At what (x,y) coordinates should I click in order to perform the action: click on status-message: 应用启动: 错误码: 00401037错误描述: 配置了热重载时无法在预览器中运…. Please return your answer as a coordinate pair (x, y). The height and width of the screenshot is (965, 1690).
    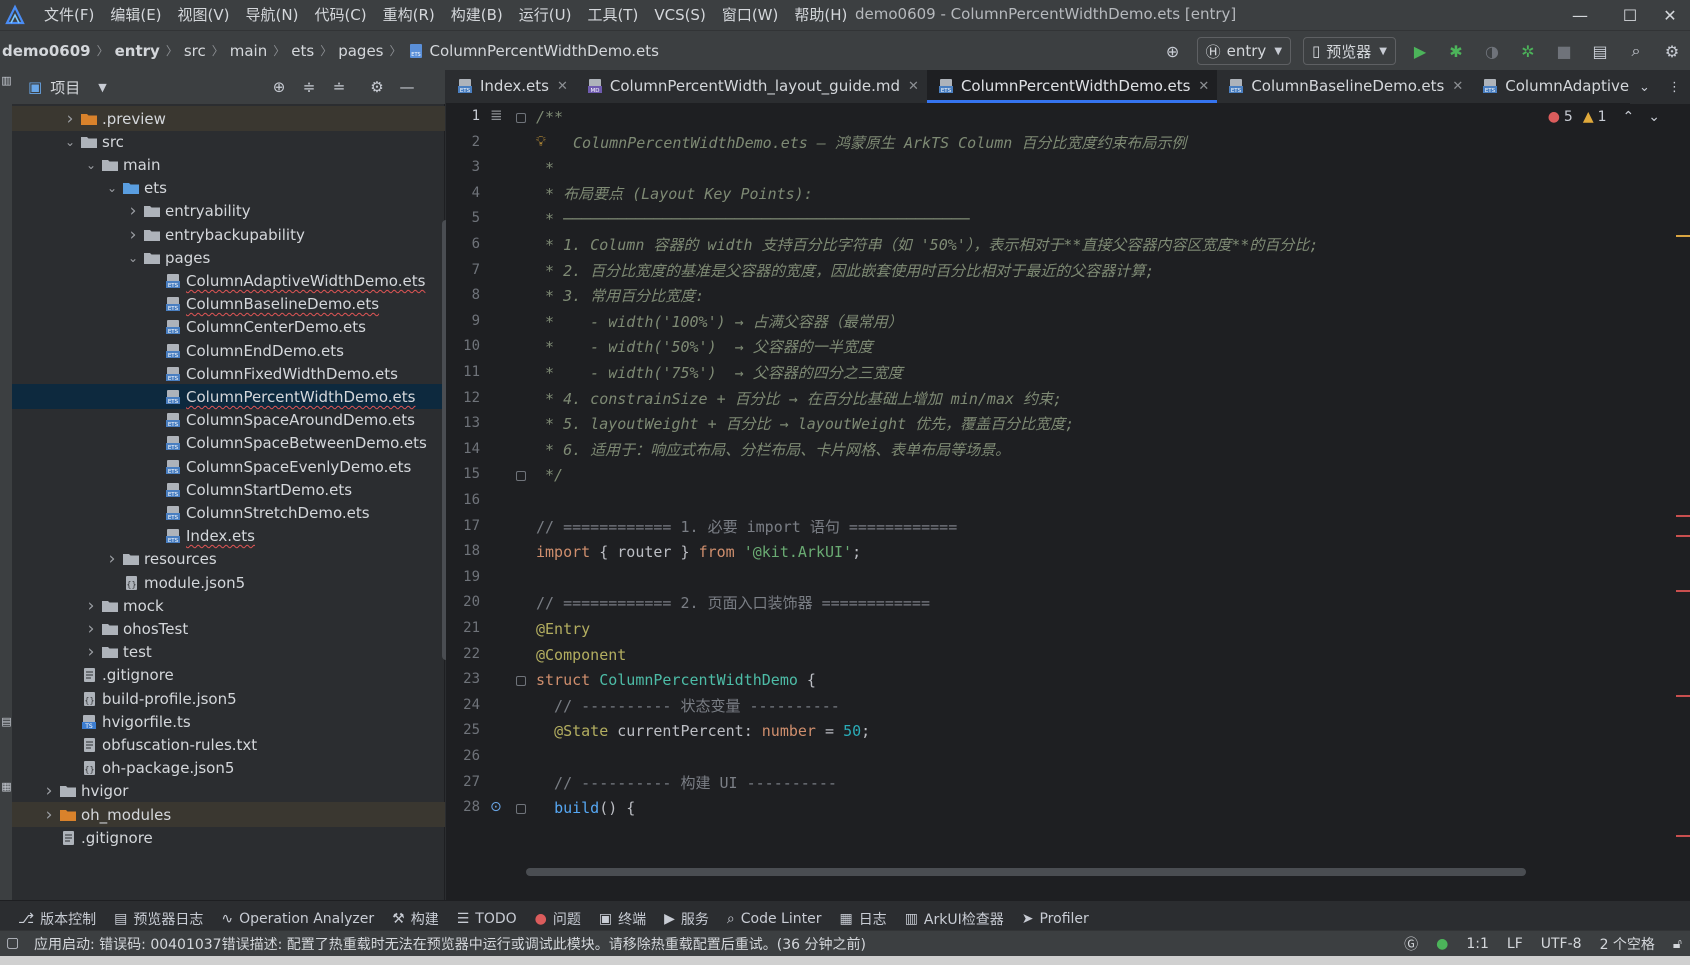
    Looking at the image, I should click on (450, 944).